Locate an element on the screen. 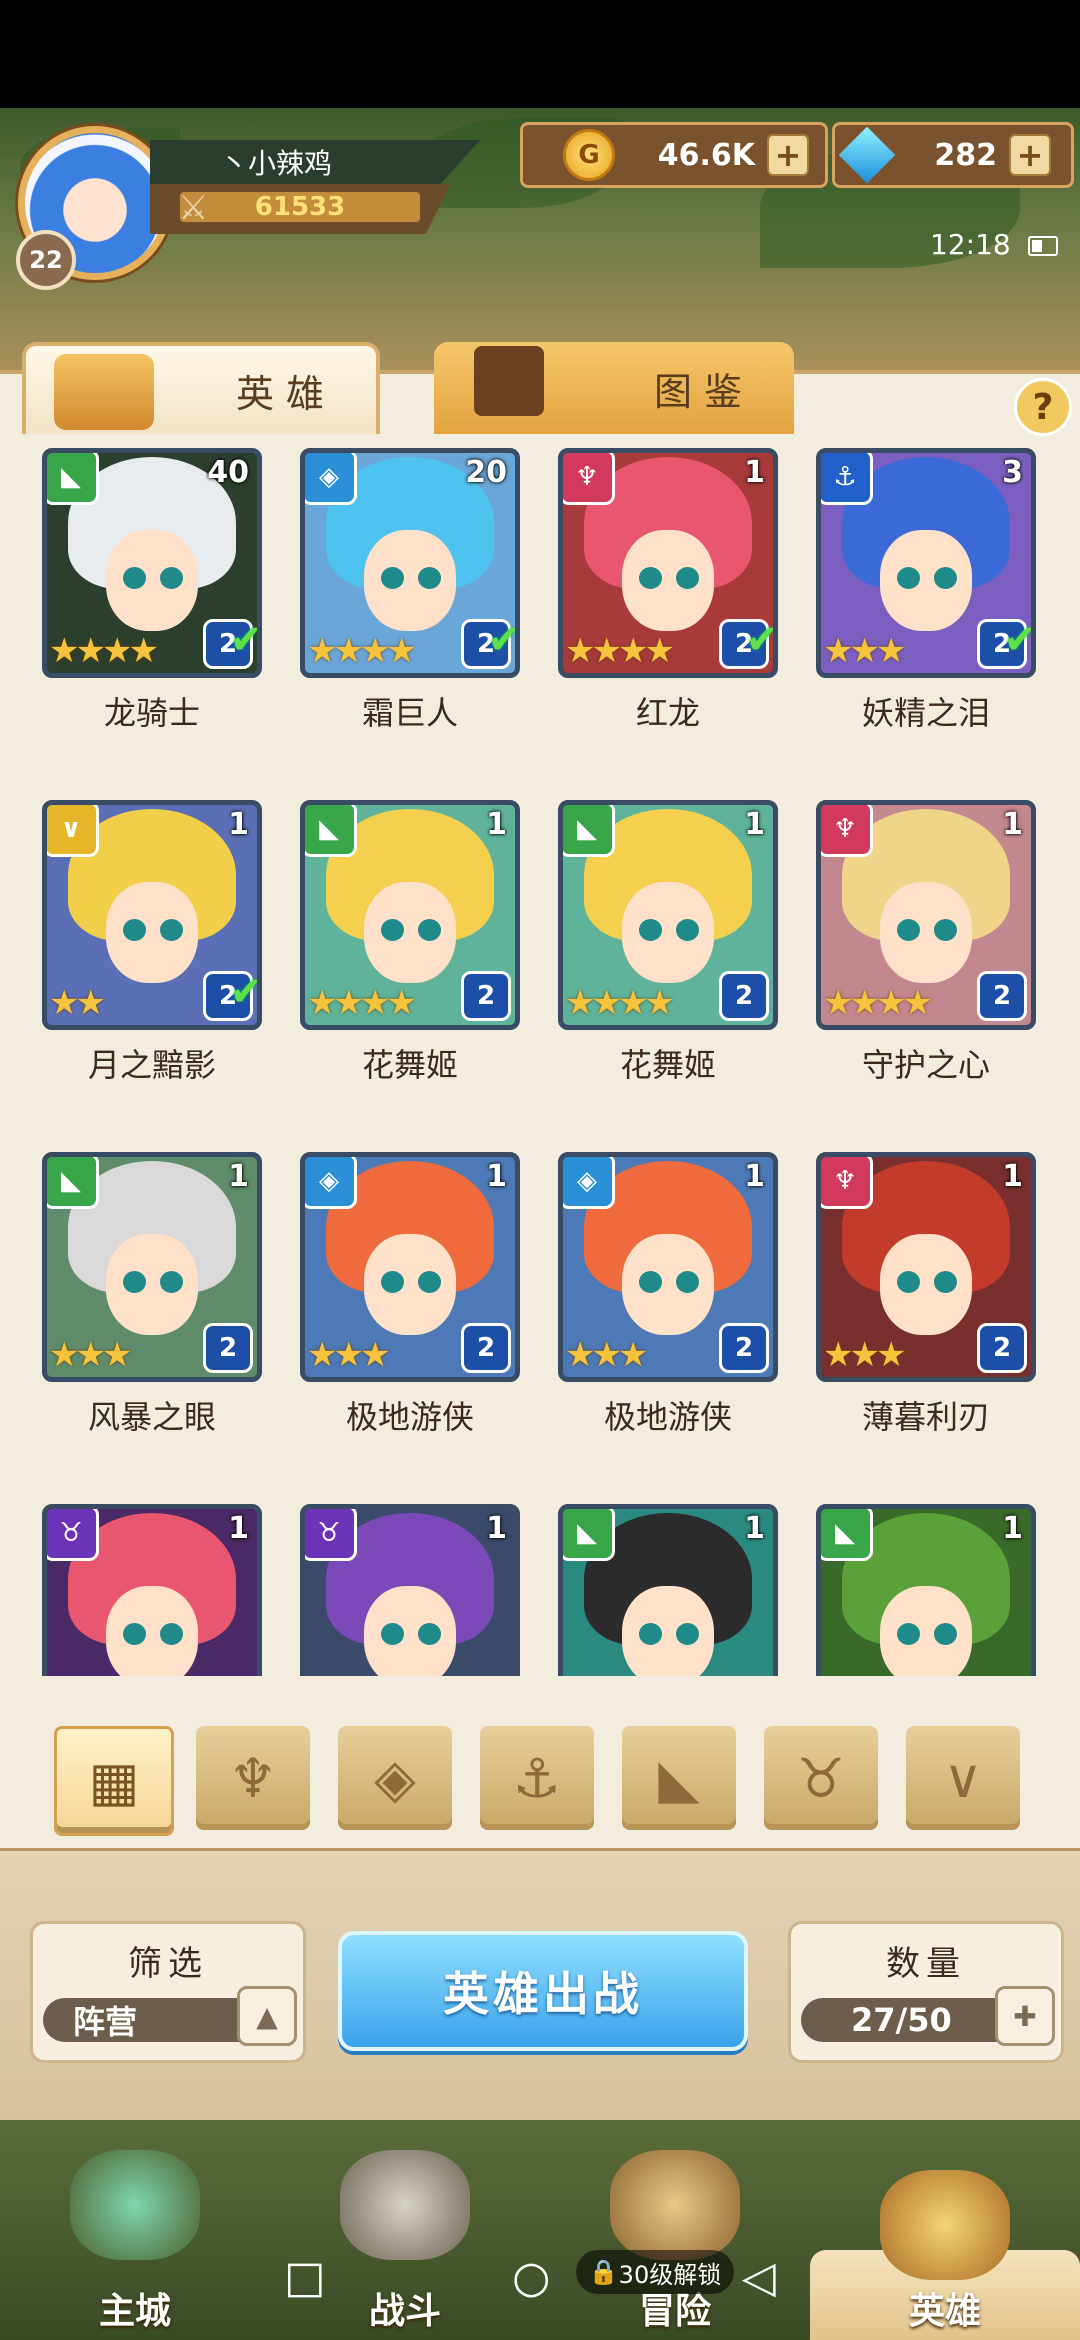 This screenshot has height=2340, width=1080. add-slot-button: ✚ is located at coordinates (1025, 2016).